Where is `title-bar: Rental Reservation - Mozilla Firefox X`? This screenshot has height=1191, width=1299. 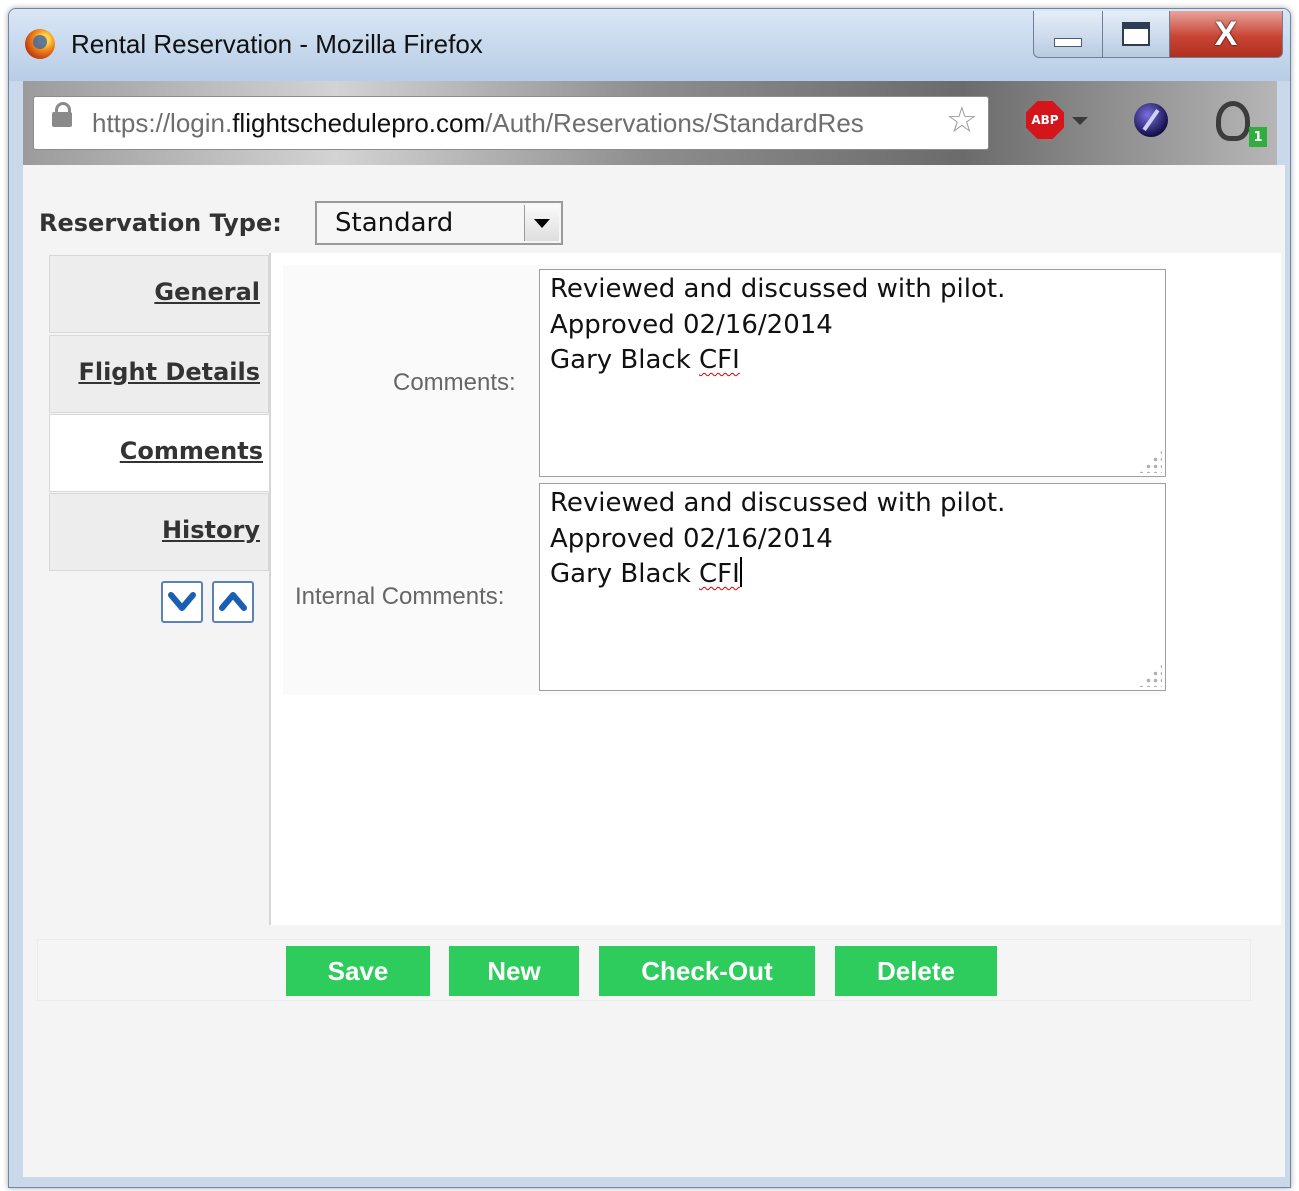 title-bar: Rental Reservation - Mozilla Firefox X is located at coordinates (649, 45).